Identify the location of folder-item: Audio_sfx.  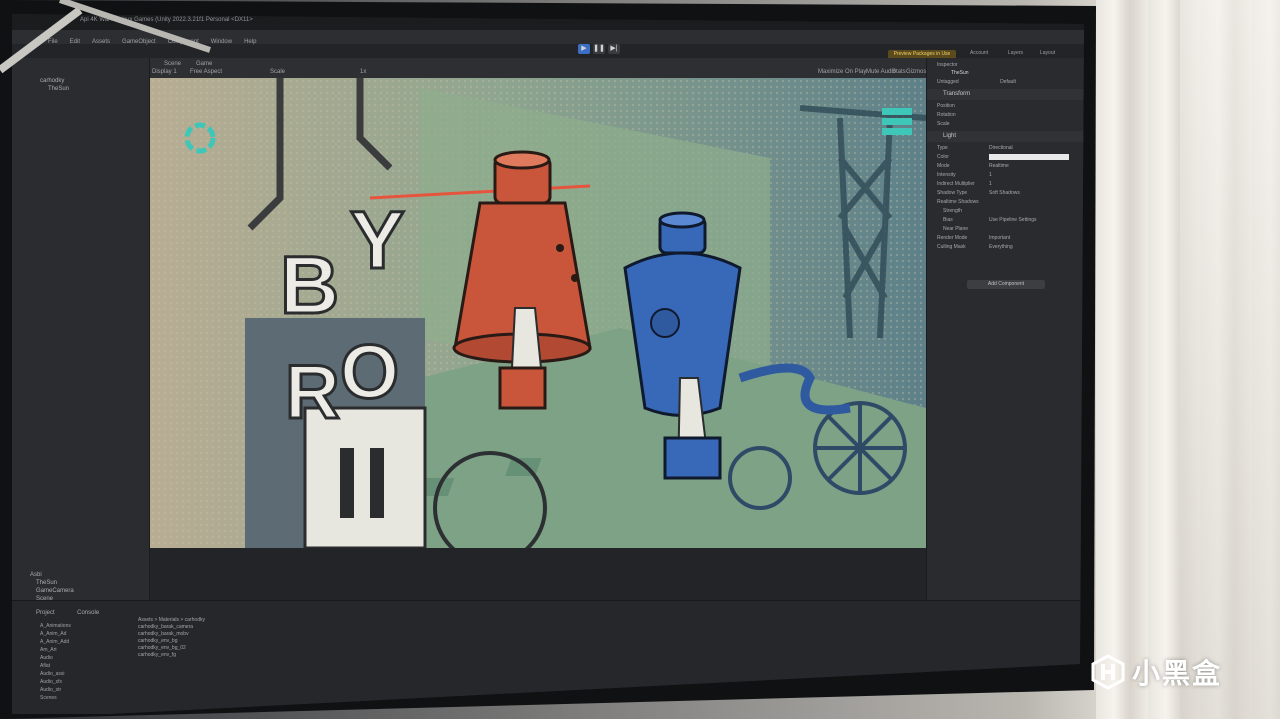
(85, 683).